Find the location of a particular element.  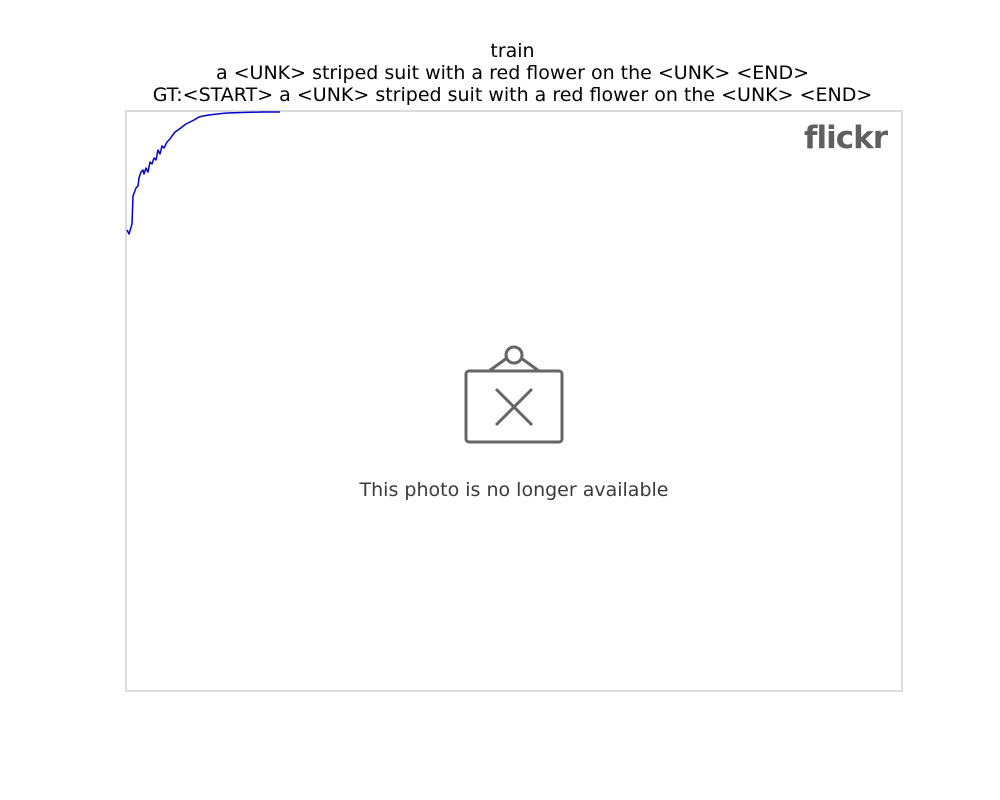

attention-curve is located at coordinates (203, 173).